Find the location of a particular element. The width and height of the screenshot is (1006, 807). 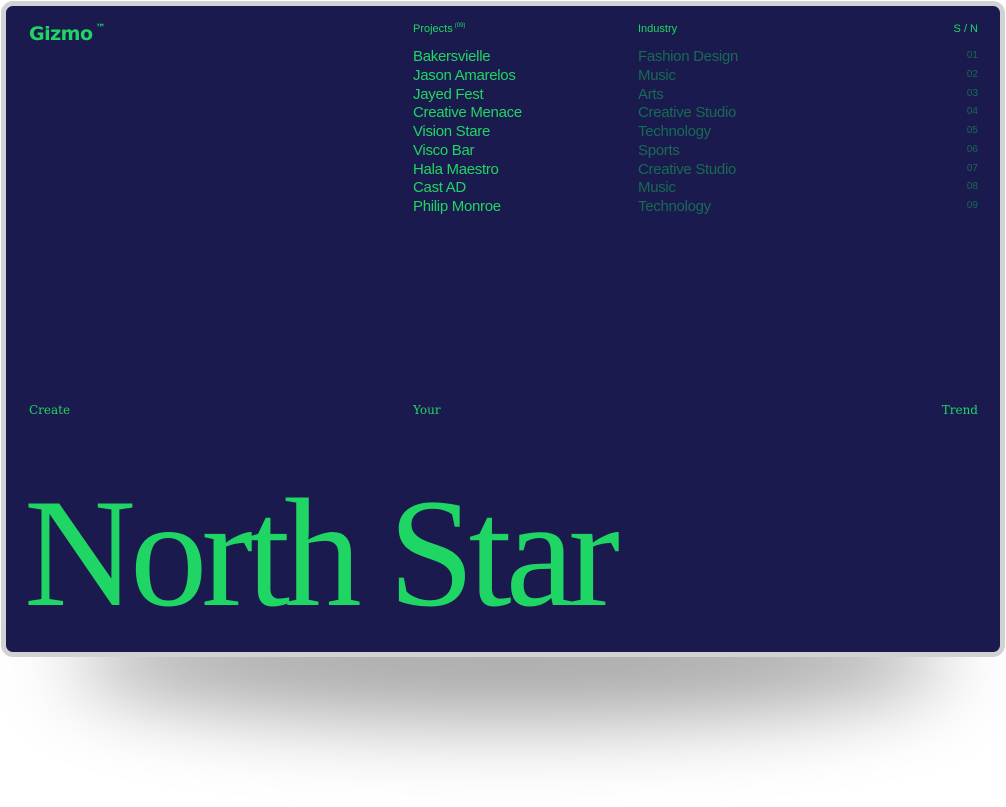

hero-title: North Star is located at coordinates (322, 553).